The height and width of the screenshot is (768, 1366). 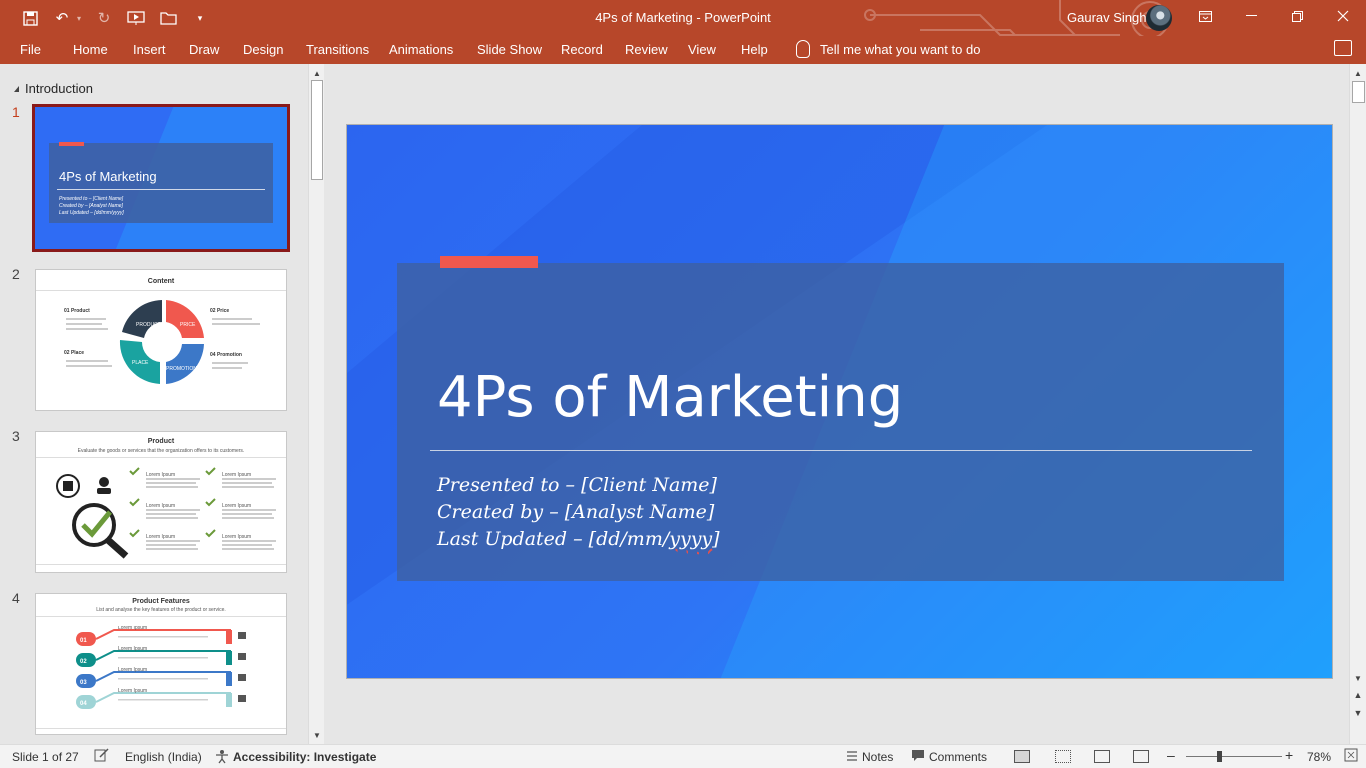 What do you see at coordinates (92, 516) in the screenshot?
I see `magnifier-check-illustration` at bounding box center [92, 516].